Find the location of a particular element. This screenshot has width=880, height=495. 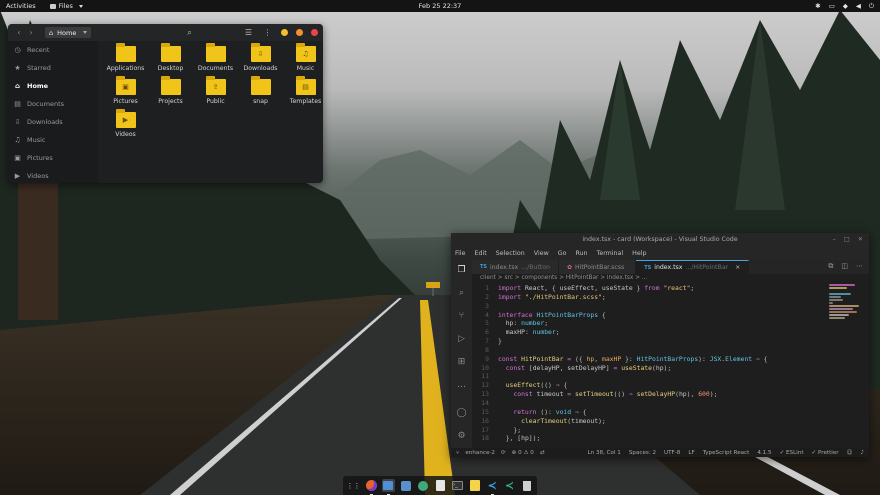

ts-version: 4.1.5 is located at coordinates (764, 453).